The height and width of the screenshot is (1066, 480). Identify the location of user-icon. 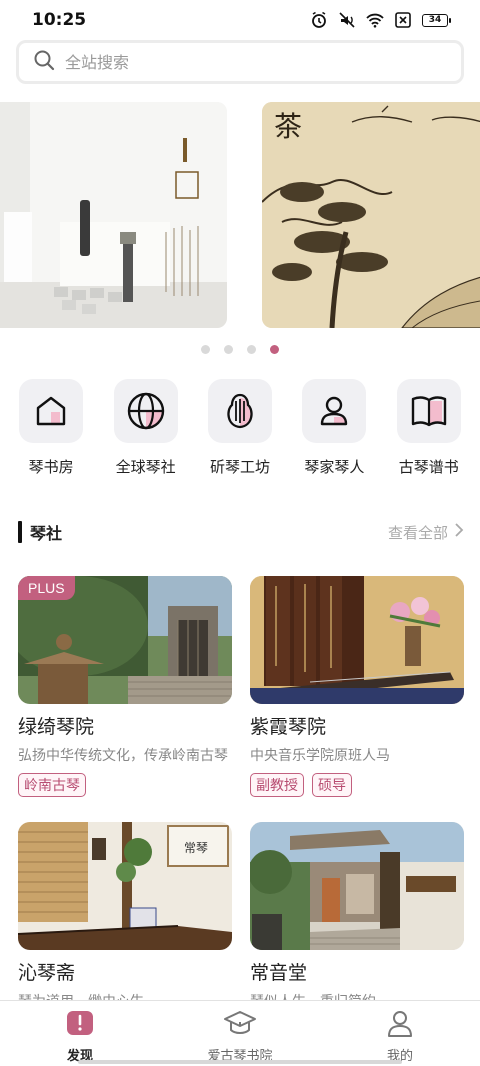
(400, 1025).